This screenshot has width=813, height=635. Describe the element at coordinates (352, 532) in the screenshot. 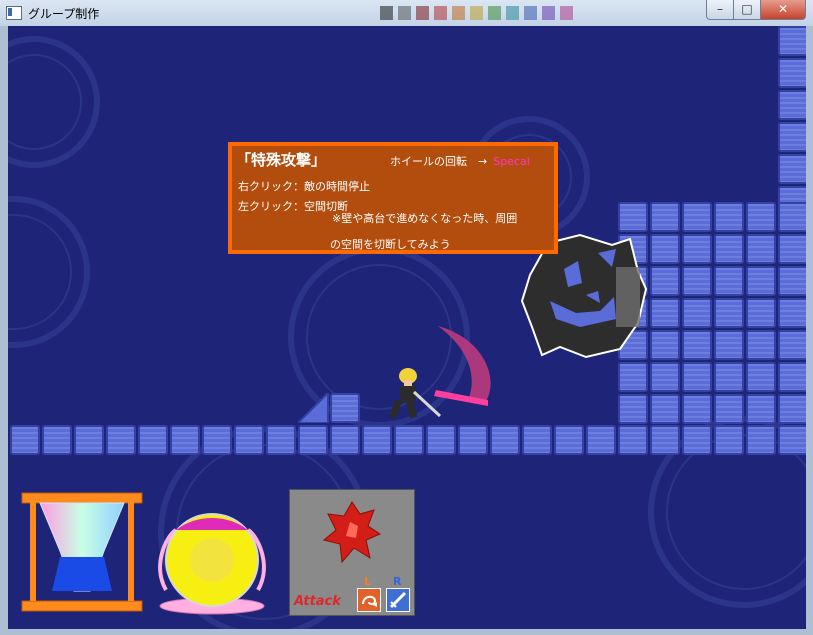

I see `blood-splat-icon` at that location.